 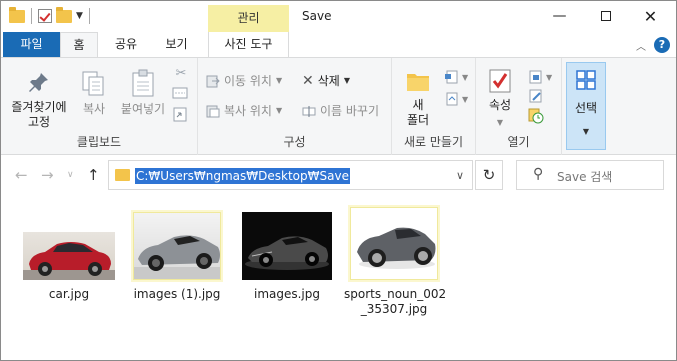 What do you see at coordinates (21, 175) in the screenshot?
I see `back-arrow-icon: ←` at bounding box center [21, 175].